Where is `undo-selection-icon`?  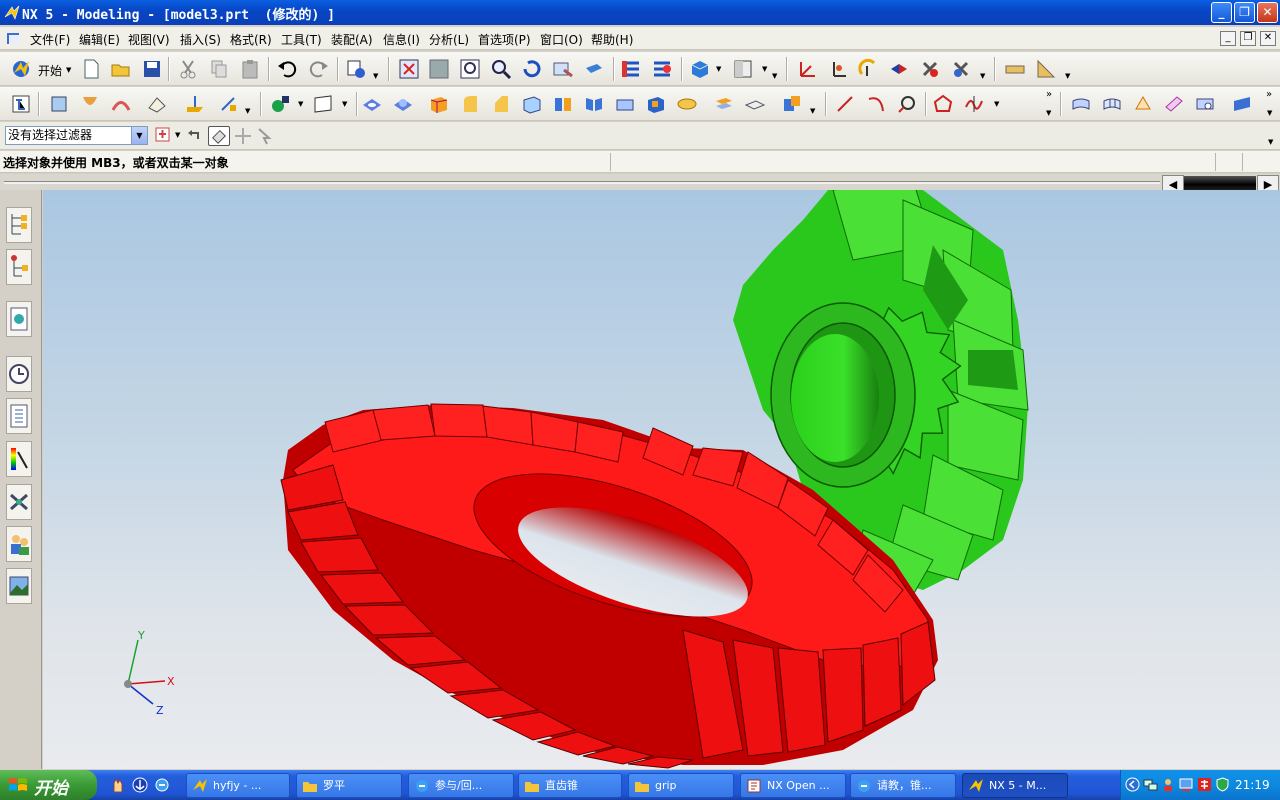 undo-selection-icon is located at coordinates (195, 135).